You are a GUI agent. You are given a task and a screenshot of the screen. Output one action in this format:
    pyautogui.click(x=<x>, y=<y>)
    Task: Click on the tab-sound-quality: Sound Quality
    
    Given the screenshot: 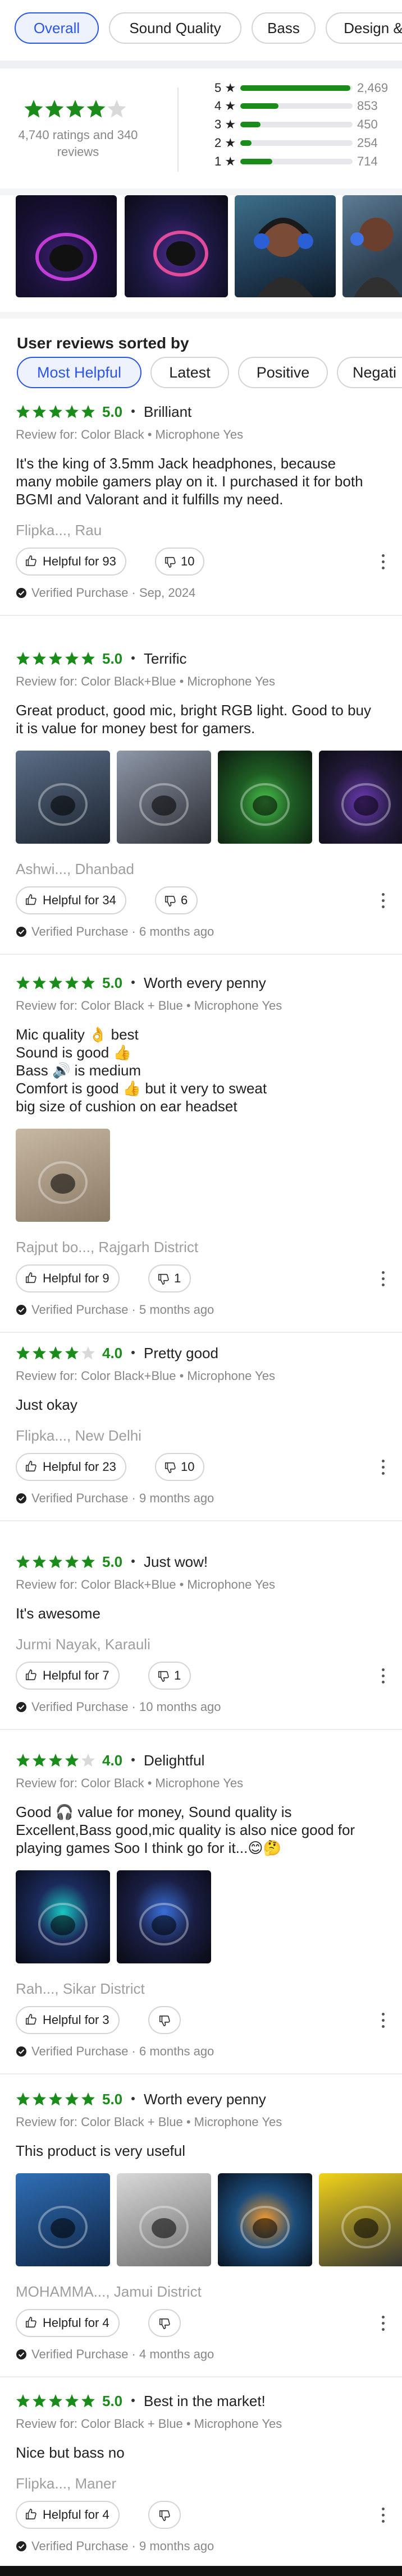 What is the action you would take?
    pyautogui.click(x=175, y=28)
    